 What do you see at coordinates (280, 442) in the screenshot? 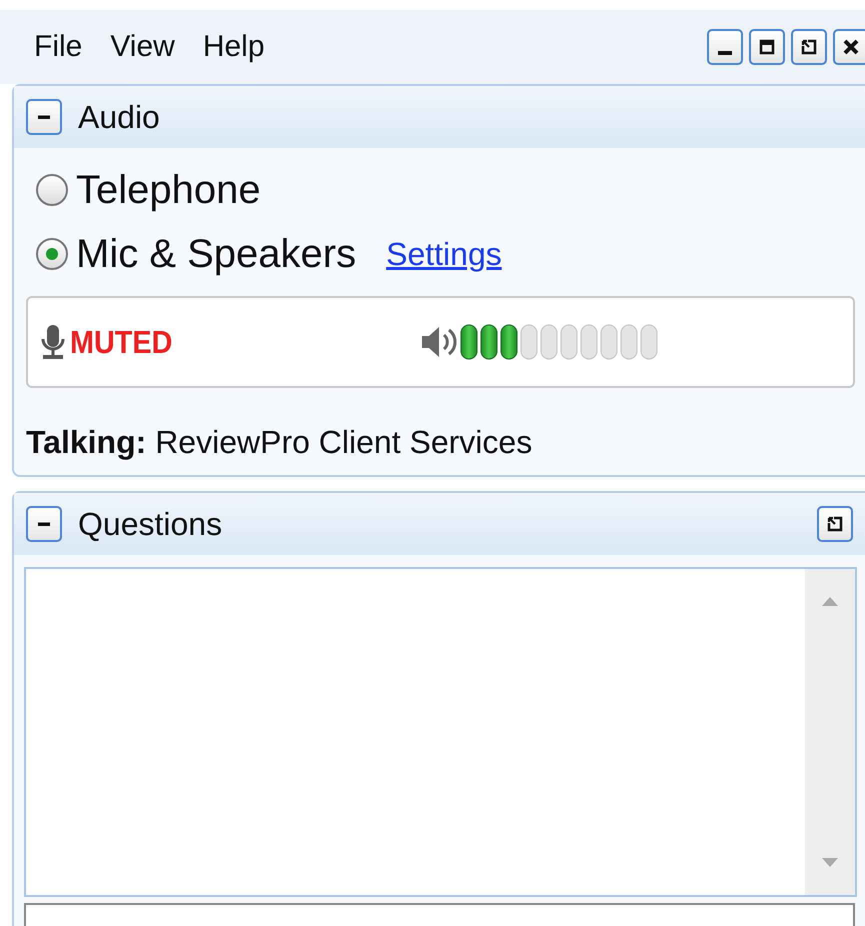
I see `talking-status: Talking: ReviewPro Client Services` at bounding box center [280, 442].